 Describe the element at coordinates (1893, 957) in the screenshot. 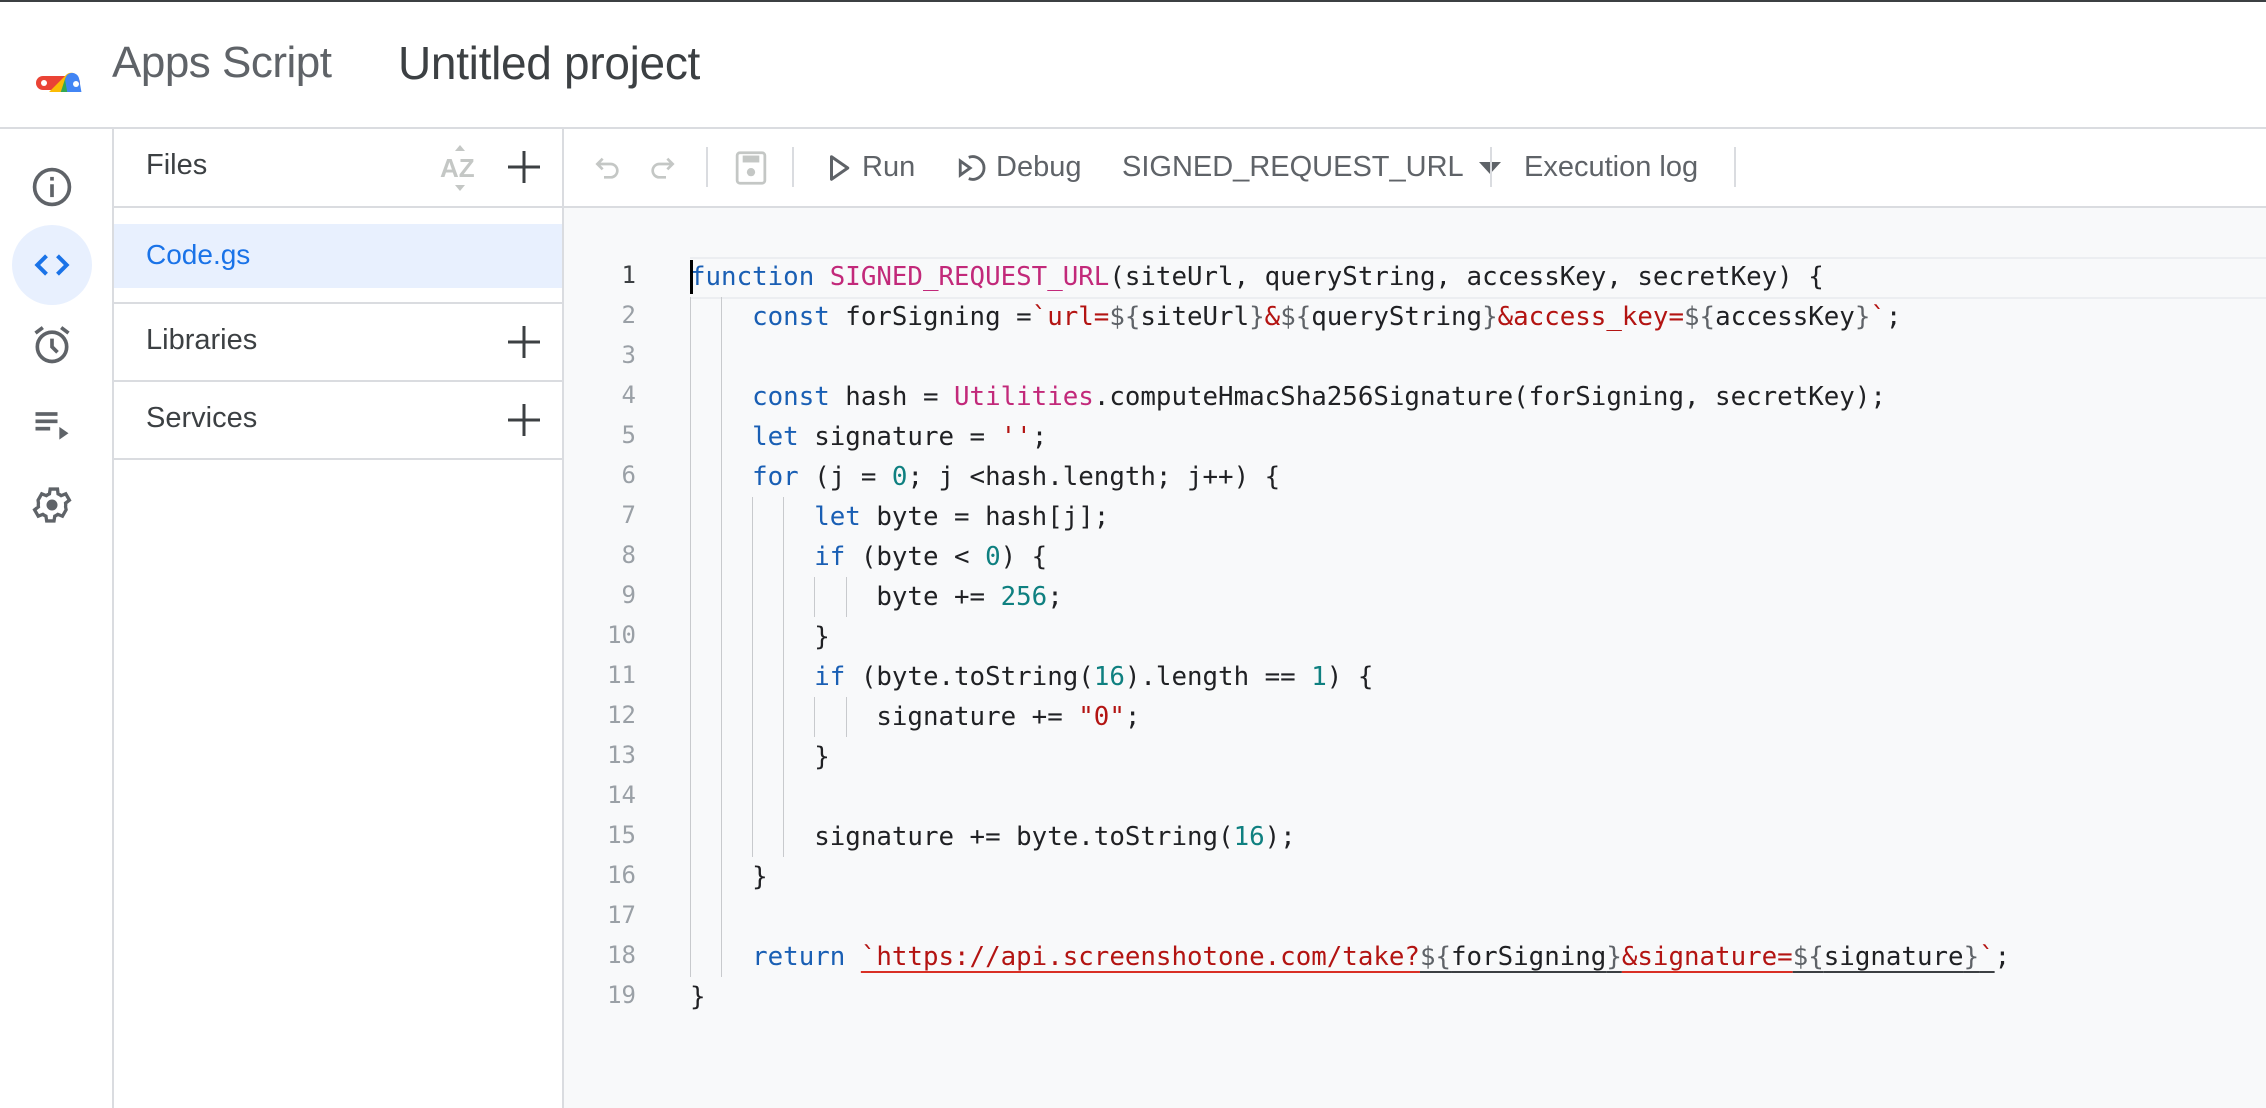

I see `code-token: signature` at that location.